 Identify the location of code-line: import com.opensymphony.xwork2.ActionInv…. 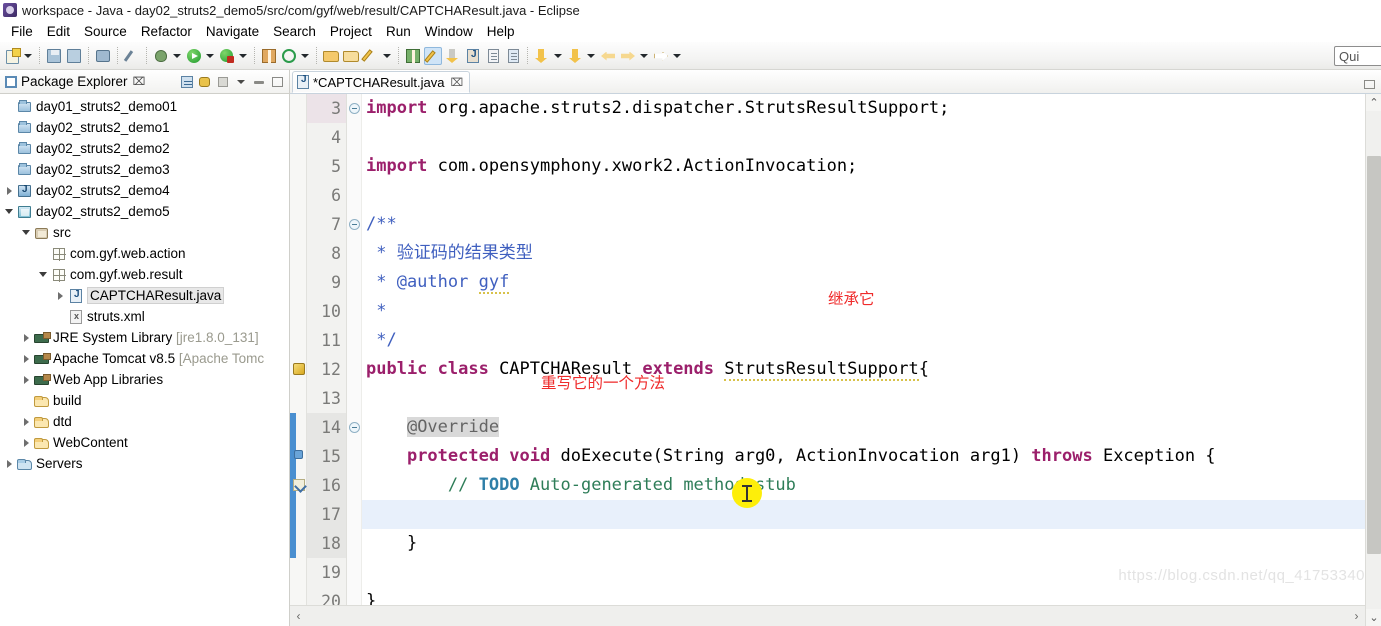
(871, 166).